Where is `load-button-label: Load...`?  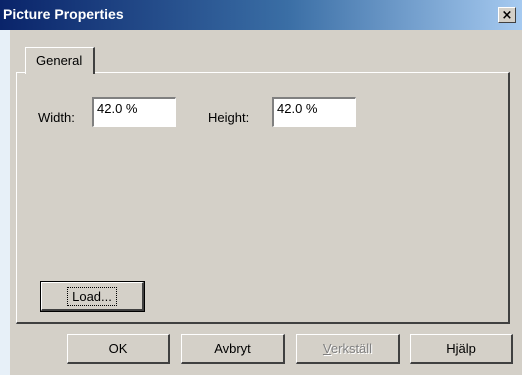 load-button-label: Load... is located at coordinates (92, 296).